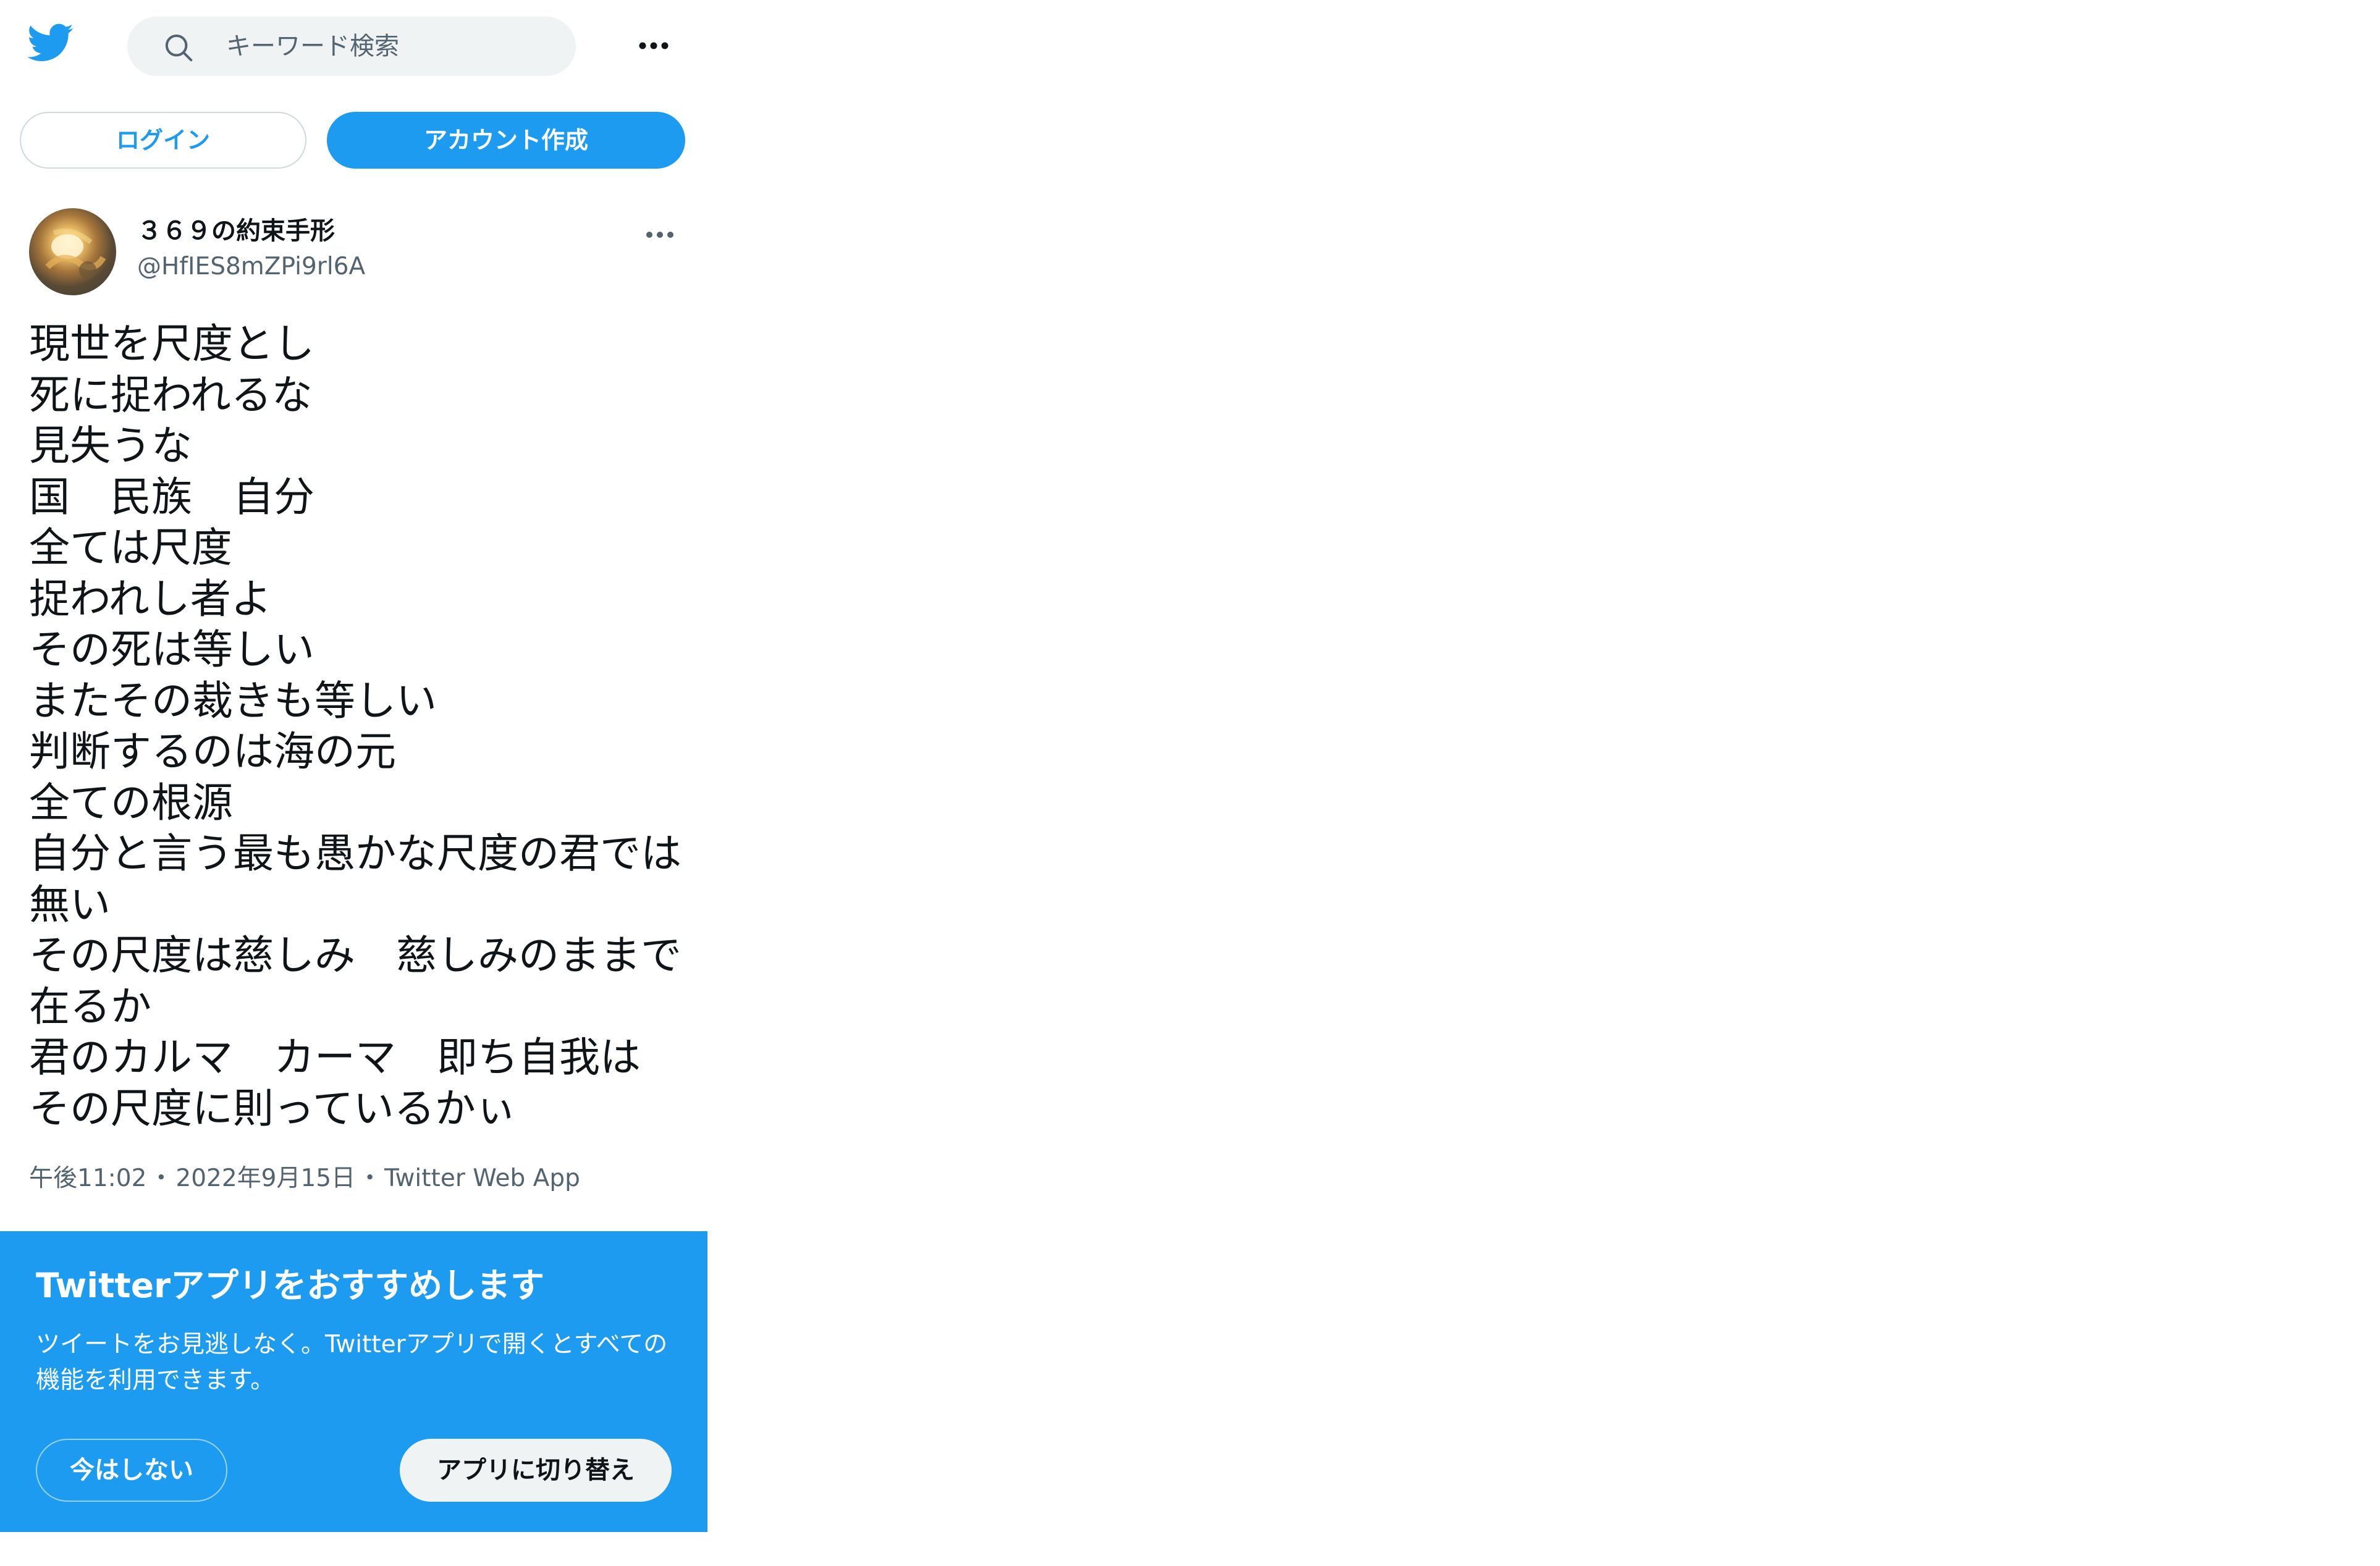 This screenshot has height=1566, width=2380. Describe the element at coordinates (236, 231) in the screenshot. I see `author-display-name: ３６９の約束手形` at that location.